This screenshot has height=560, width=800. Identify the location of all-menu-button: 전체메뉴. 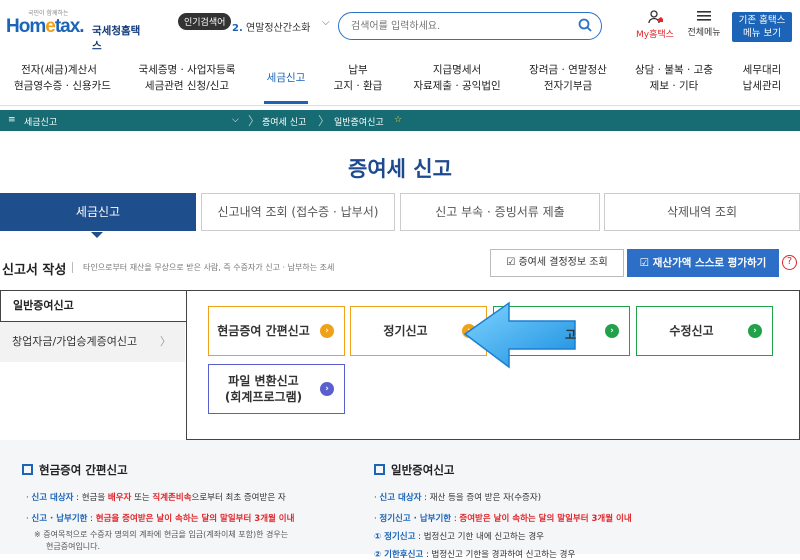
(704, 24).